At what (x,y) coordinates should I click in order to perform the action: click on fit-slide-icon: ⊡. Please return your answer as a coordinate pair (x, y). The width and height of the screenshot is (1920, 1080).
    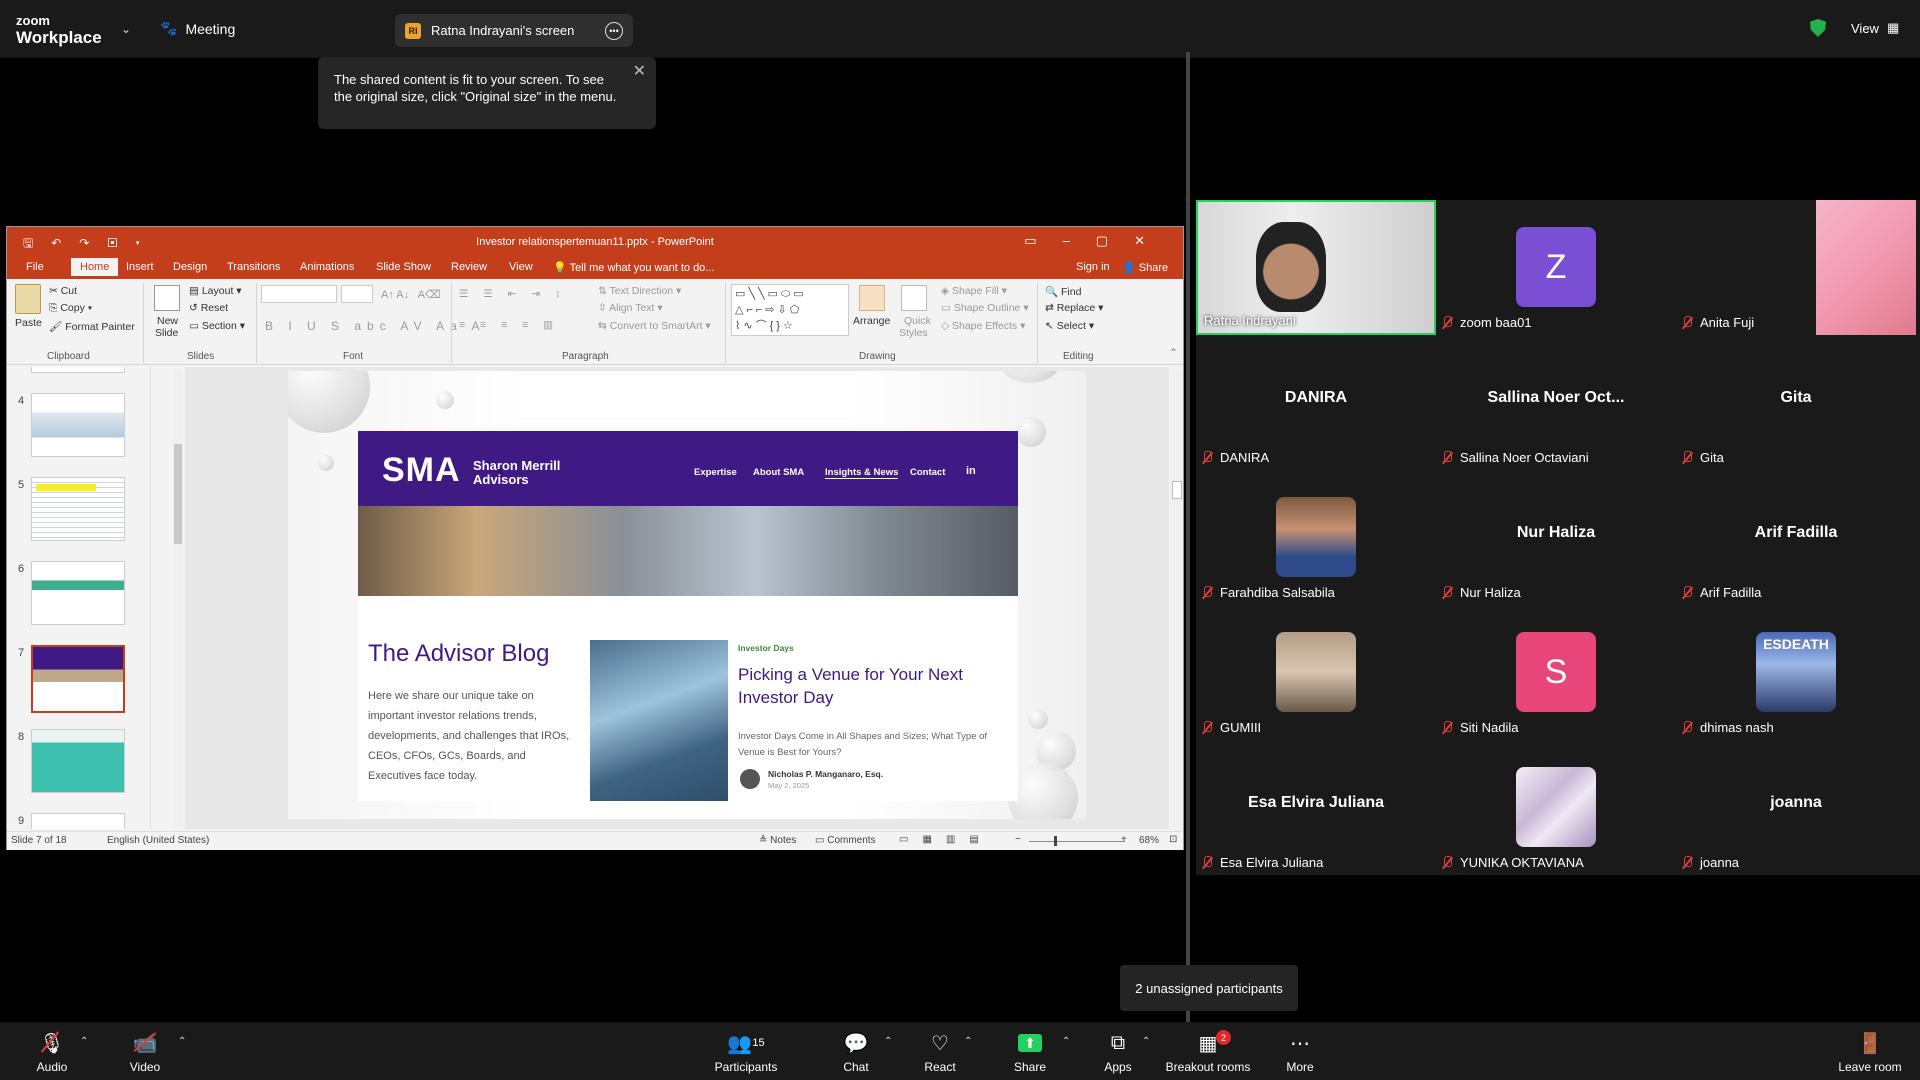
    Looking at the image, I should click on (1173, 839).